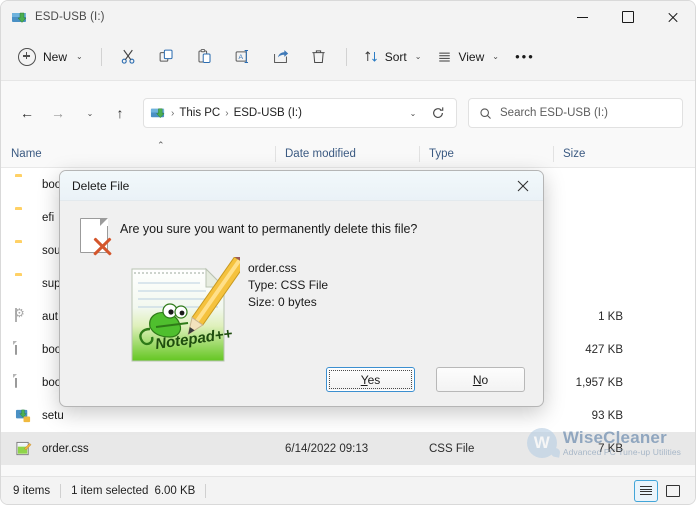  Describe the element at coordinates (471, 56) in the screenshot. I see `view-button-label: View` at that location.